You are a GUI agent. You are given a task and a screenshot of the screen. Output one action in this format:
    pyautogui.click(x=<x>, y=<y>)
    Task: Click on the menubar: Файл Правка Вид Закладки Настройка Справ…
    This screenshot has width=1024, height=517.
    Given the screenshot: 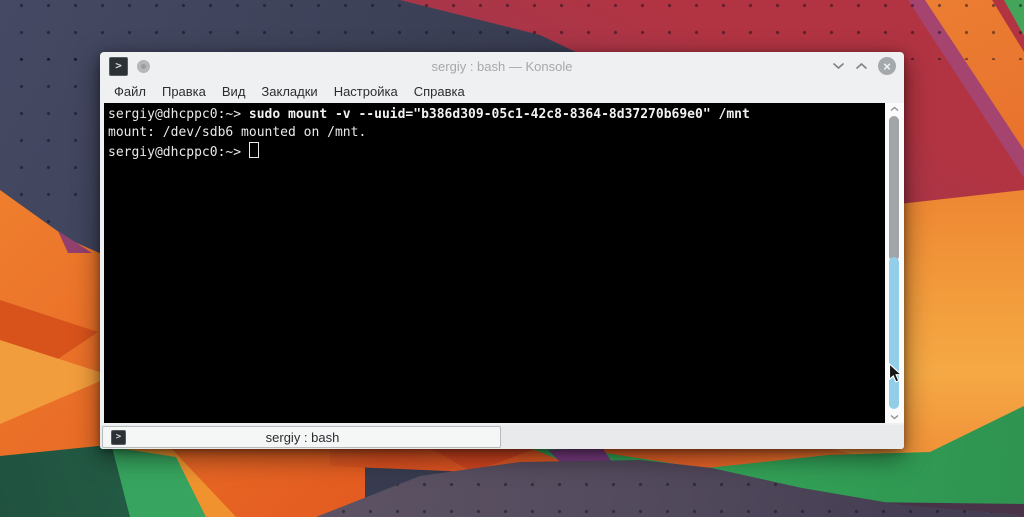 What is the action you would take?
    pyautogui.click(x=502, y=91)
    